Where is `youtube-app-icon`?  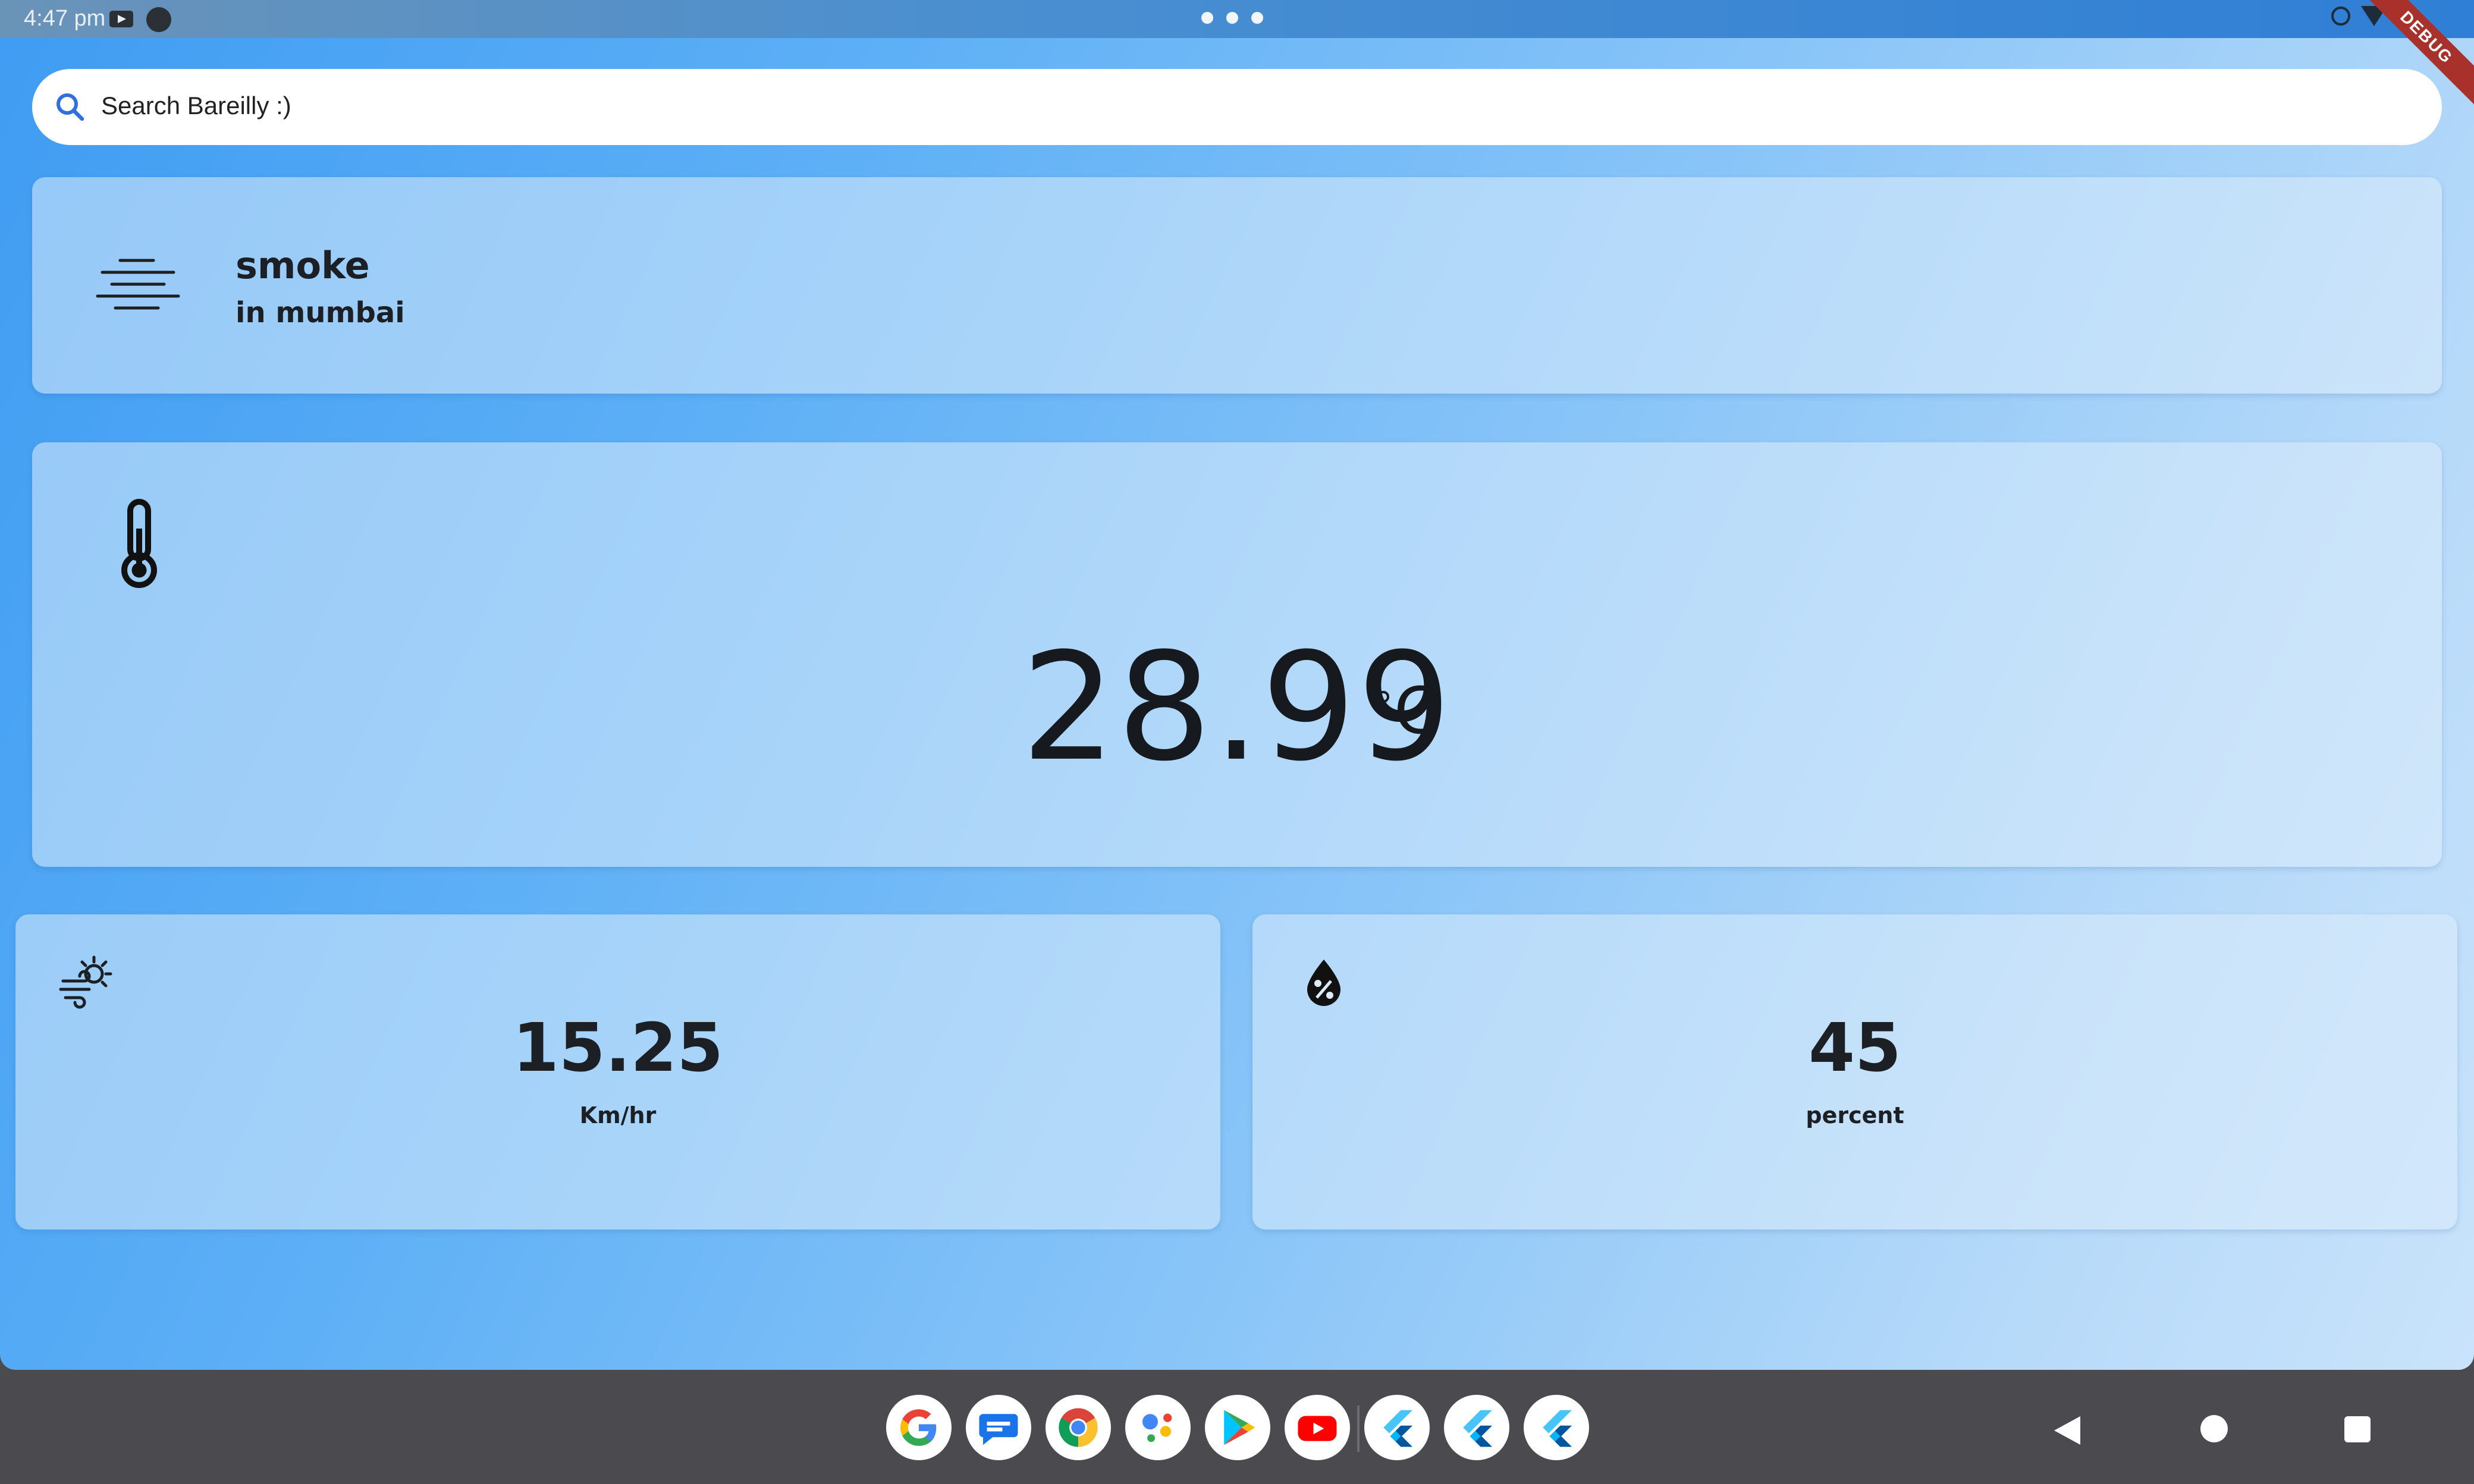
youtube-app-icon is located at coordinates (1317, 1427).